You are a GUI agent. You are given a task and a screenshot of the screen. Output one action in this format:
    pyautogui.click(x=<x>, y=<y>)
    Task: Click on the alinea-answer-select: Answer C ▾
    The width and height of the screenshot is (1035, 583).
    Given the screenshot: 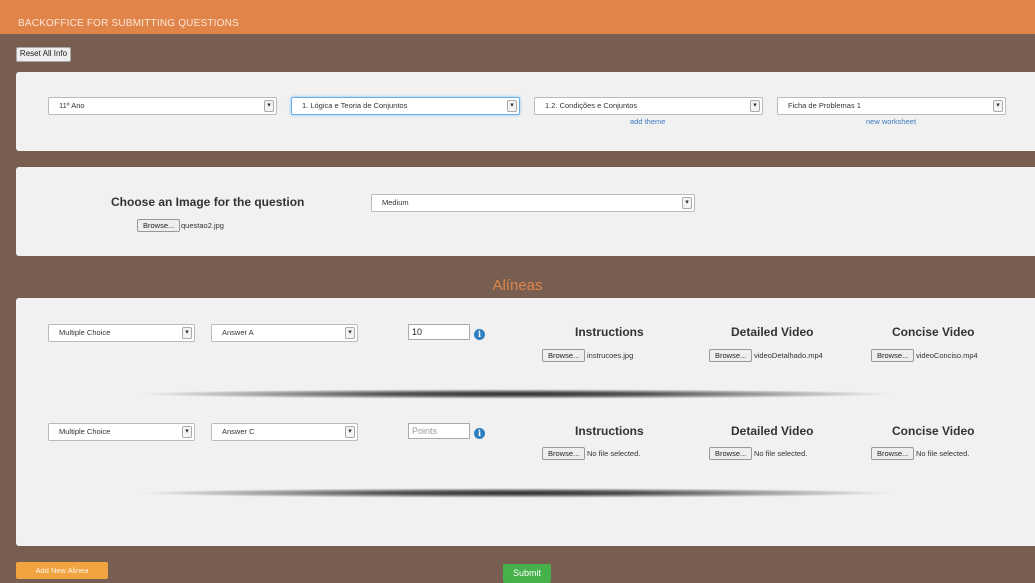 What is the action you would take?
    pyautogui.click(x=284, y=432)
    